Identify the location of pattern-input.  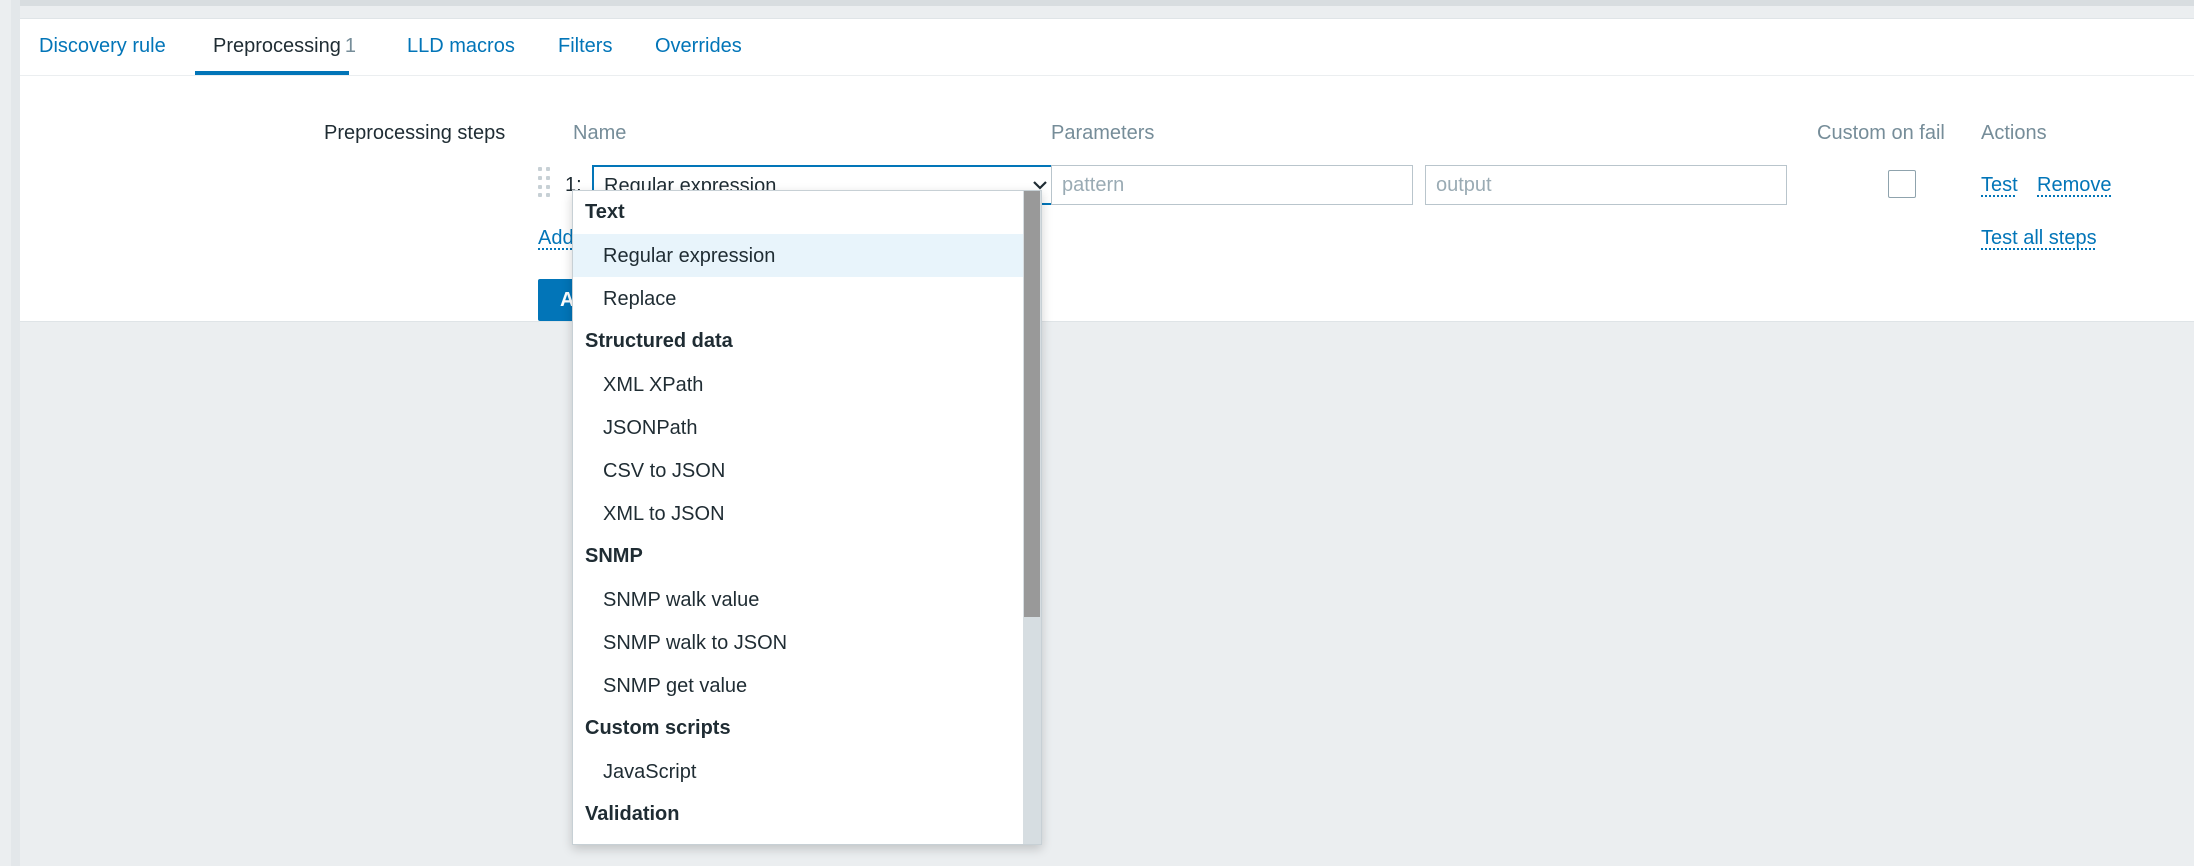
(1232, 185).